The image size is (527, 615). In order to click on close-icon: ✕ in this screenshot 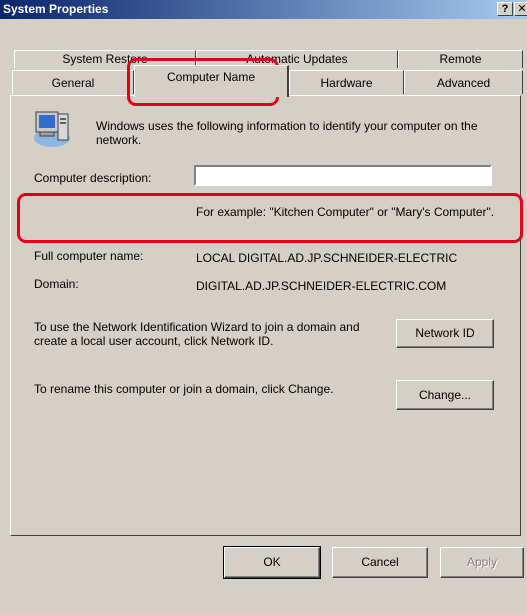, I will do `click(522, 9)`.